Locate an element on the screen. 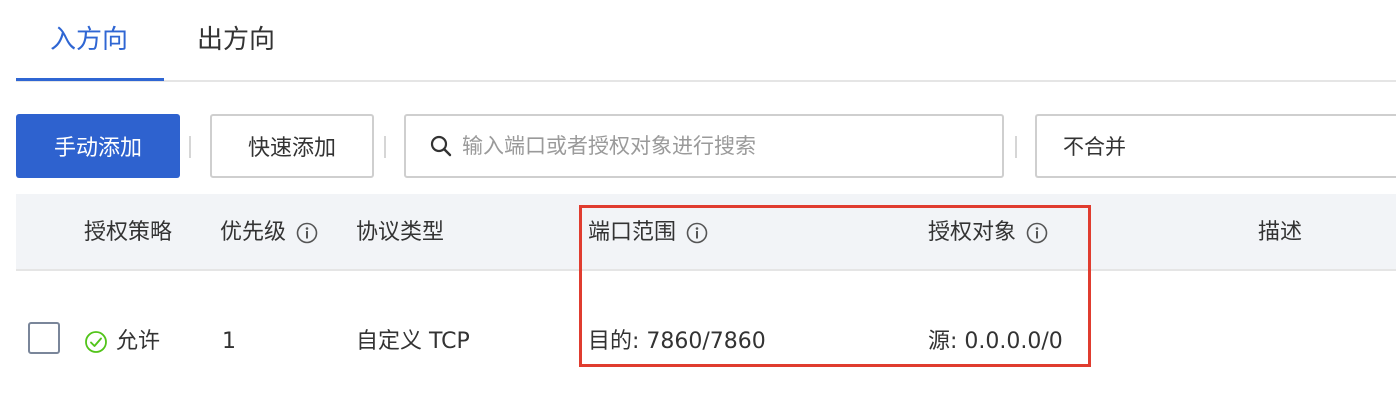 The image size is (1396, 400). row-auth-object: 源: 0.0.0.0/0 is located at coordinates (995, 341).